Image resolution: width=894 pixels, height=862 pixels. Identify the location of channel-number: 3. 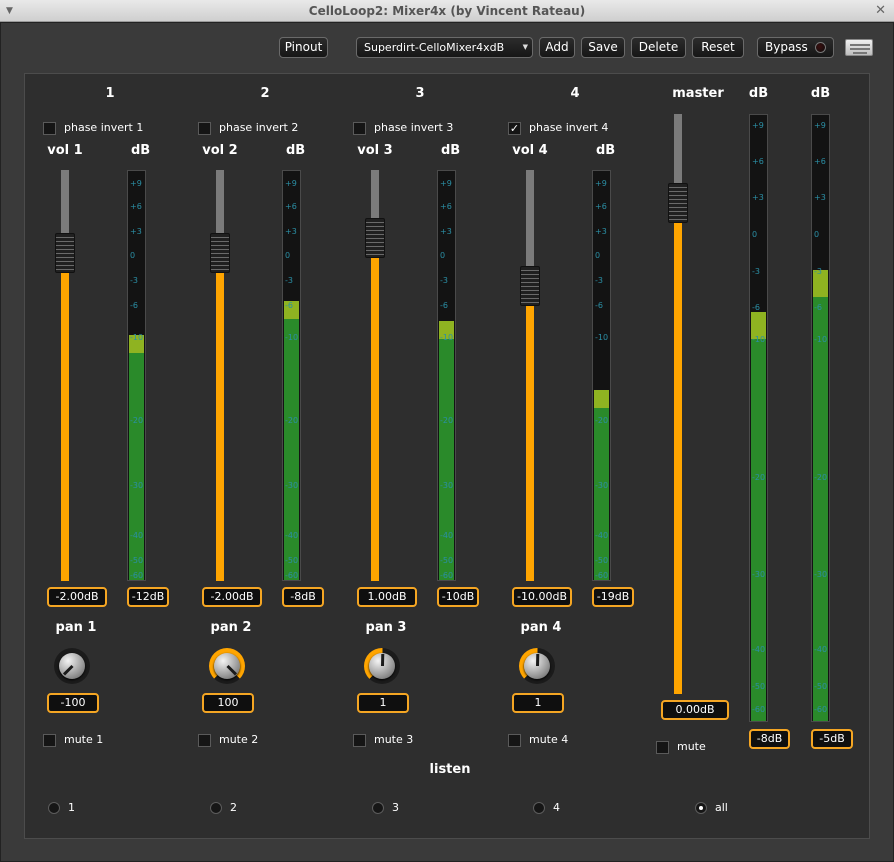
(420, 93).